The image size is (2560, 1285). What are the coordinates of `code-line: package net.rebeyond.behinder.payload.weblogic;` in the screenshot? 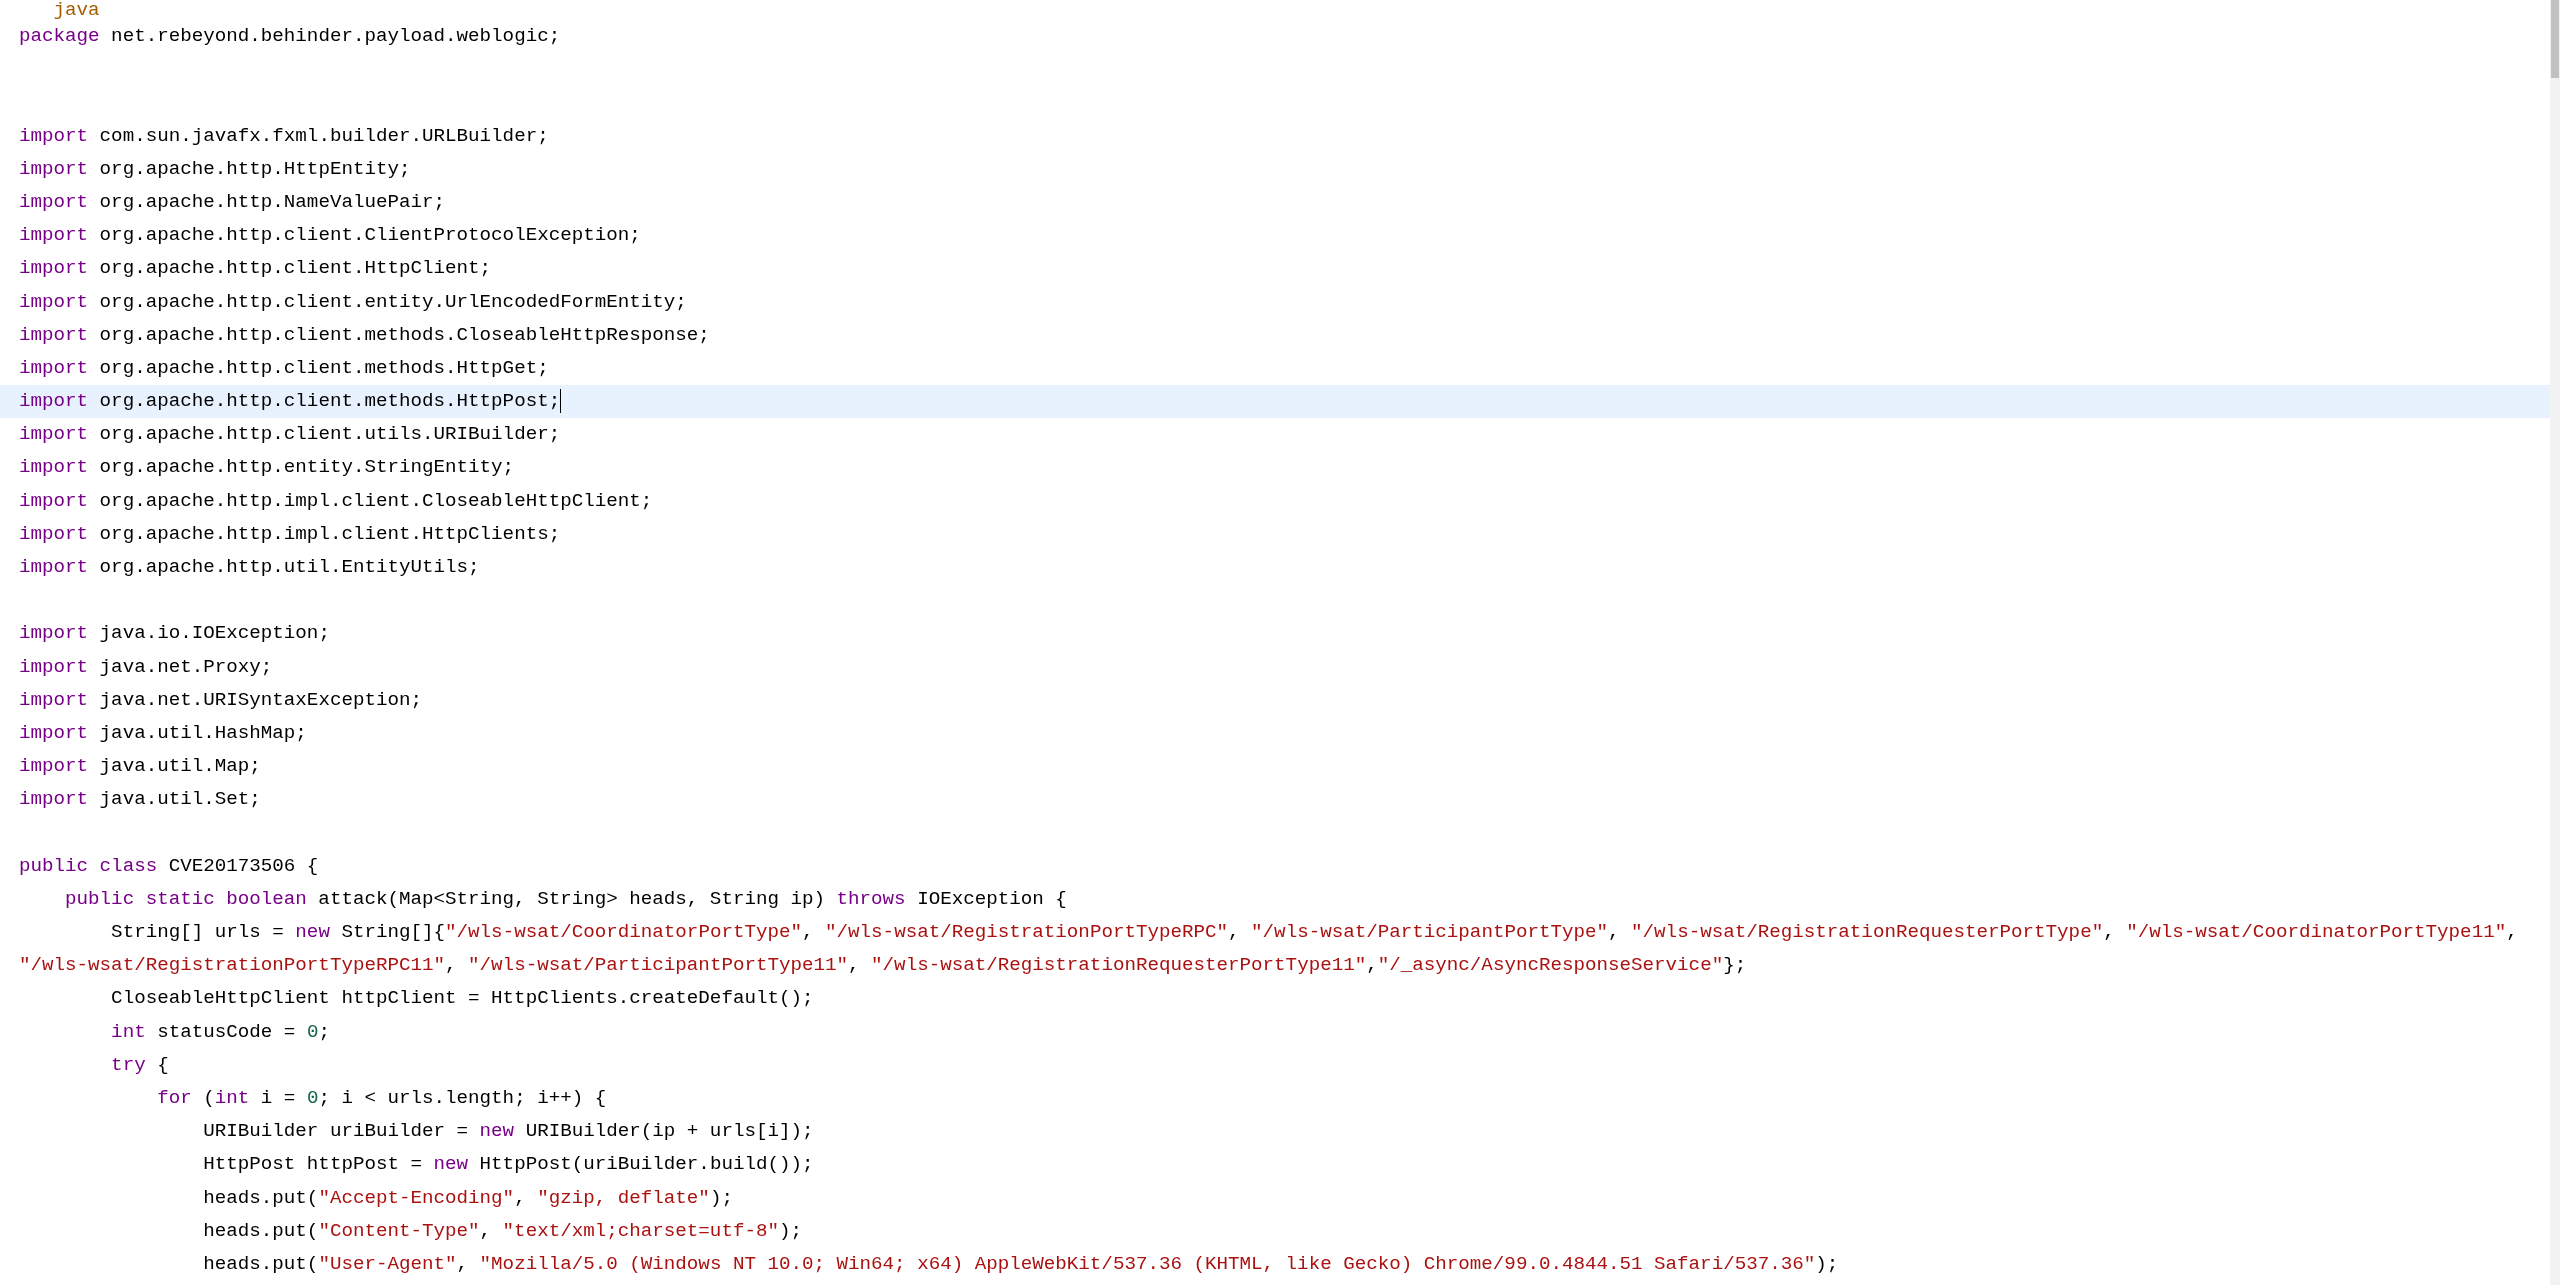 It's located at (290, 36).